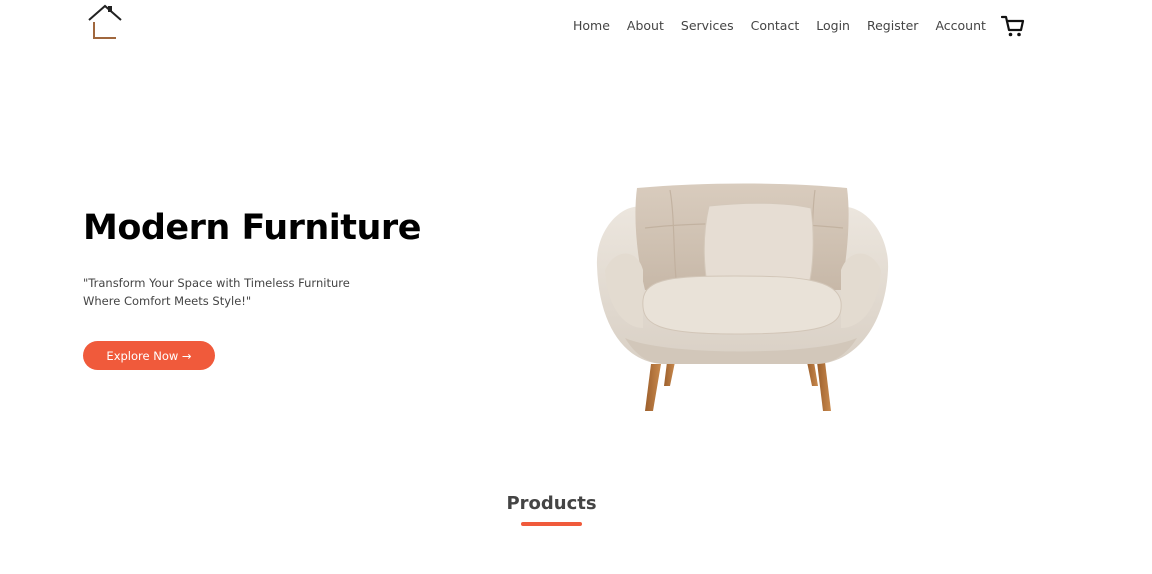  What do you see at coordinates (551, 524) in the screenshot?
I see `products-title-underline` at bounding box center [551, 524].